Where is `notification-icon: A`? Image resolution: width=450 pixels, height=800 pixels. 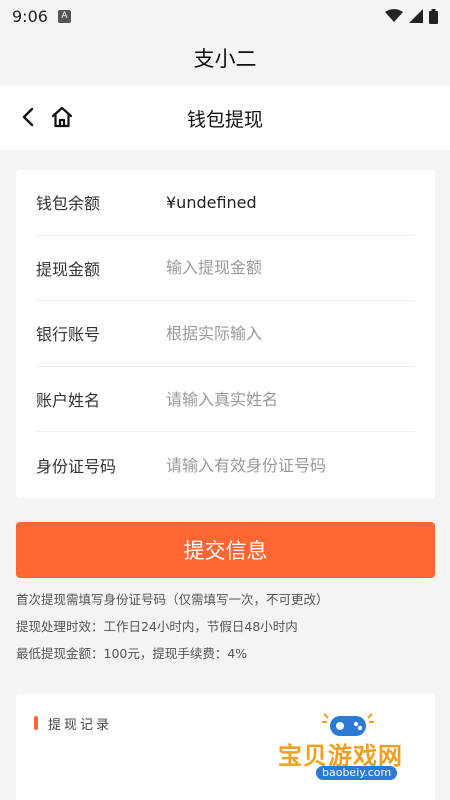
notification-icon: A is located at coordinates (64, 16).